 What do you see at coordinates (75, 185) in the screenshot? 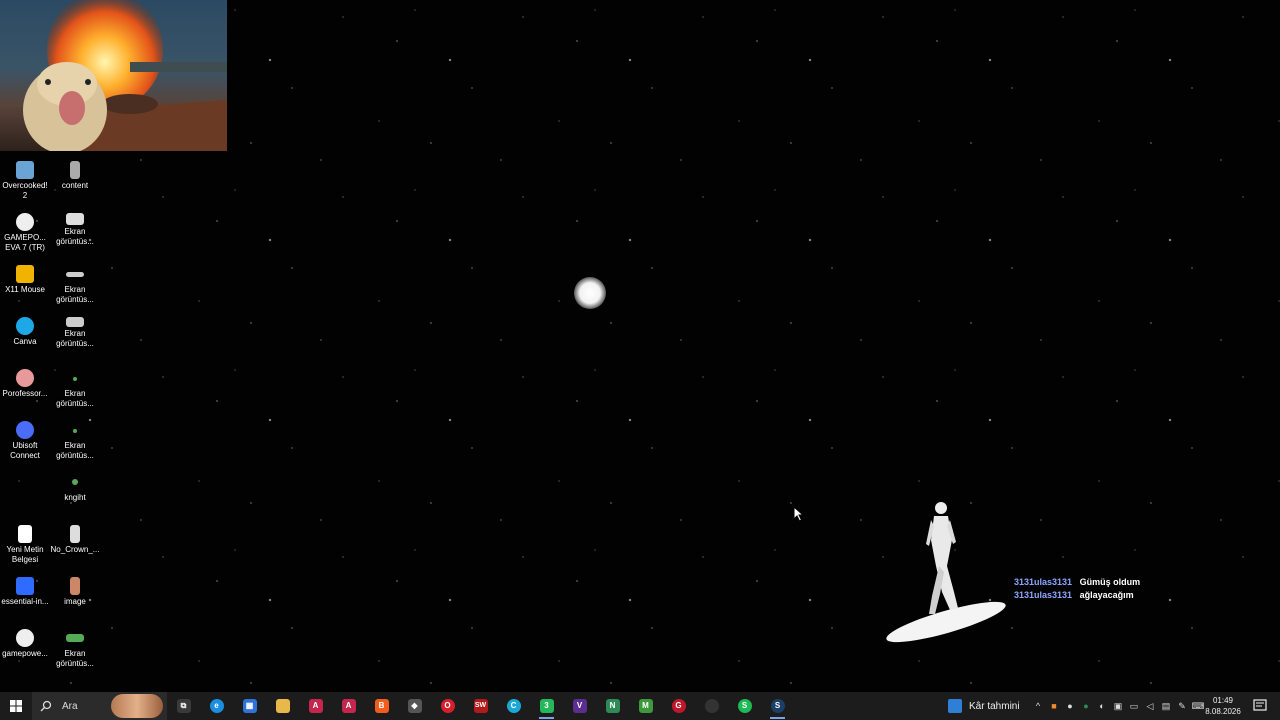
I see `desktop-icon-label: content` at bounding box center [75, 185].